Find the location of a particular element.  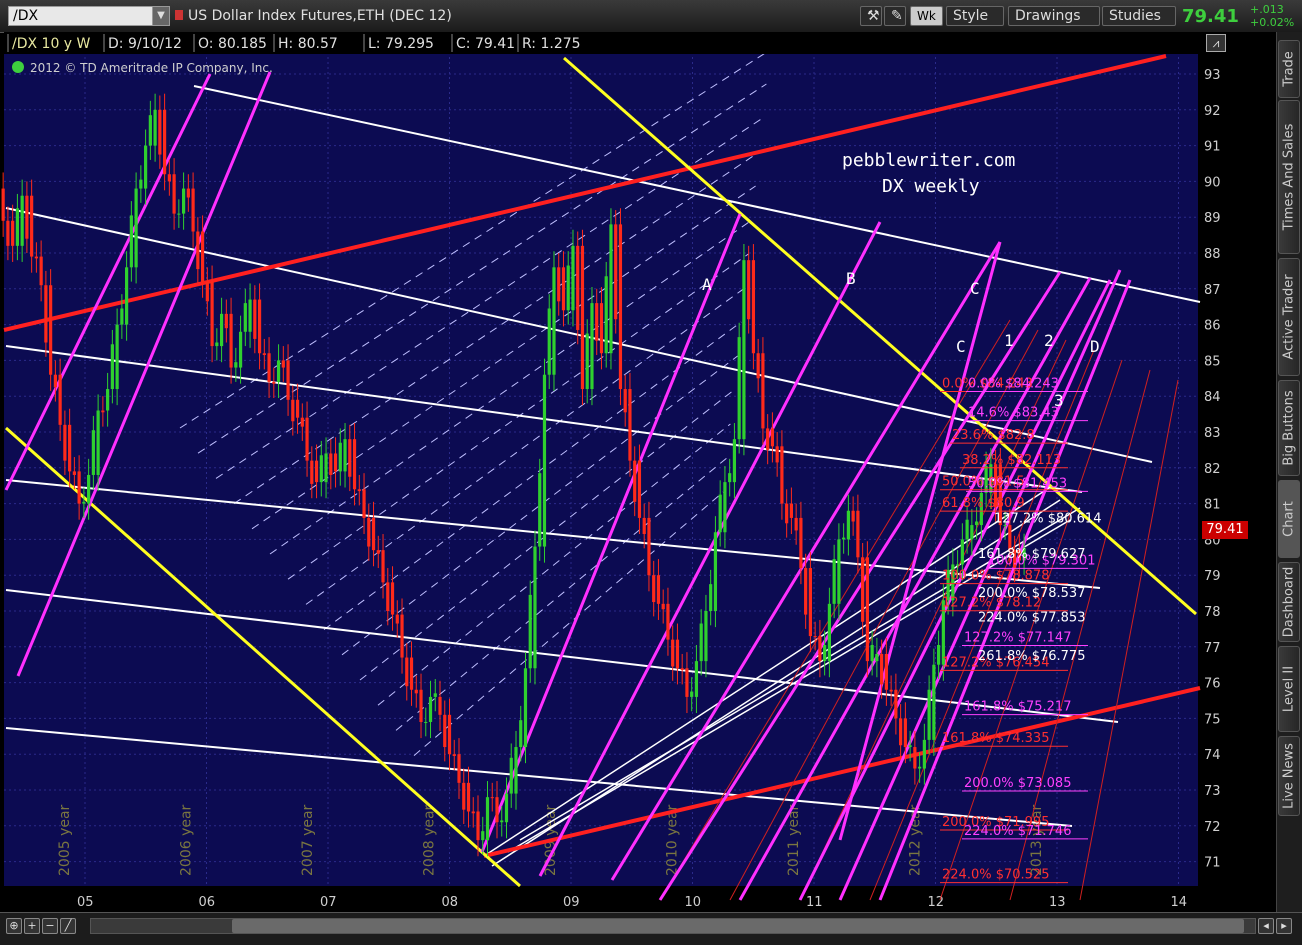

x-tick-label: 10 is located at coordinates (693, 902).